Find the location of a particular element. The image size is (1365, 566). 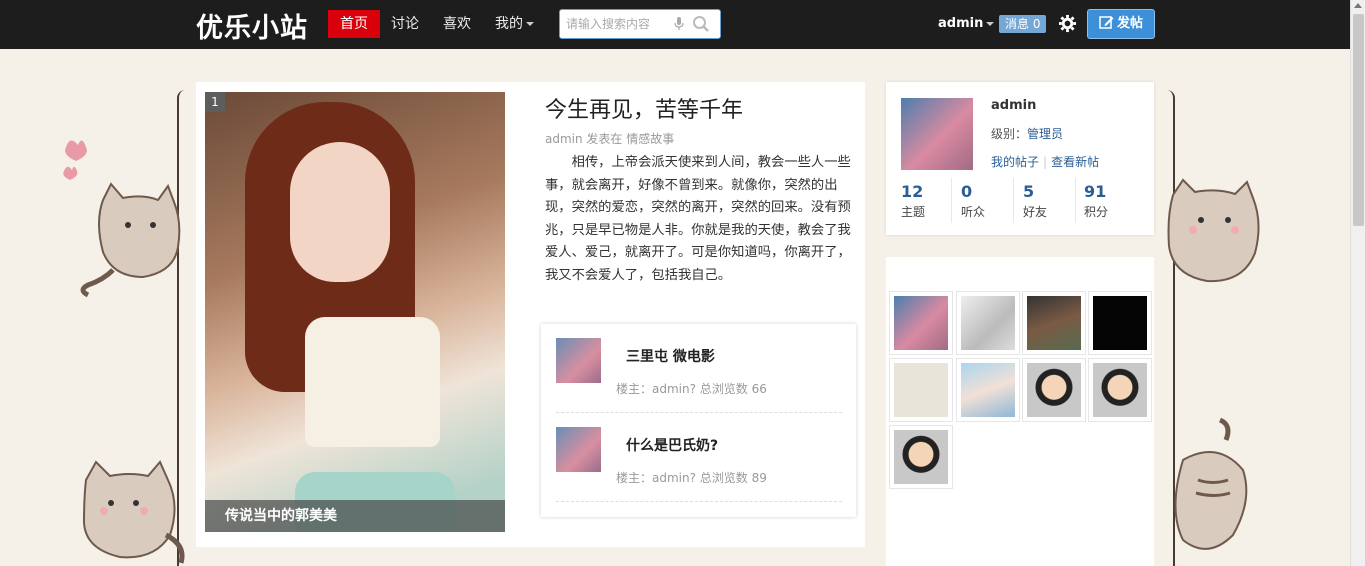

user-name: admin is located at coordinates (961, 23).